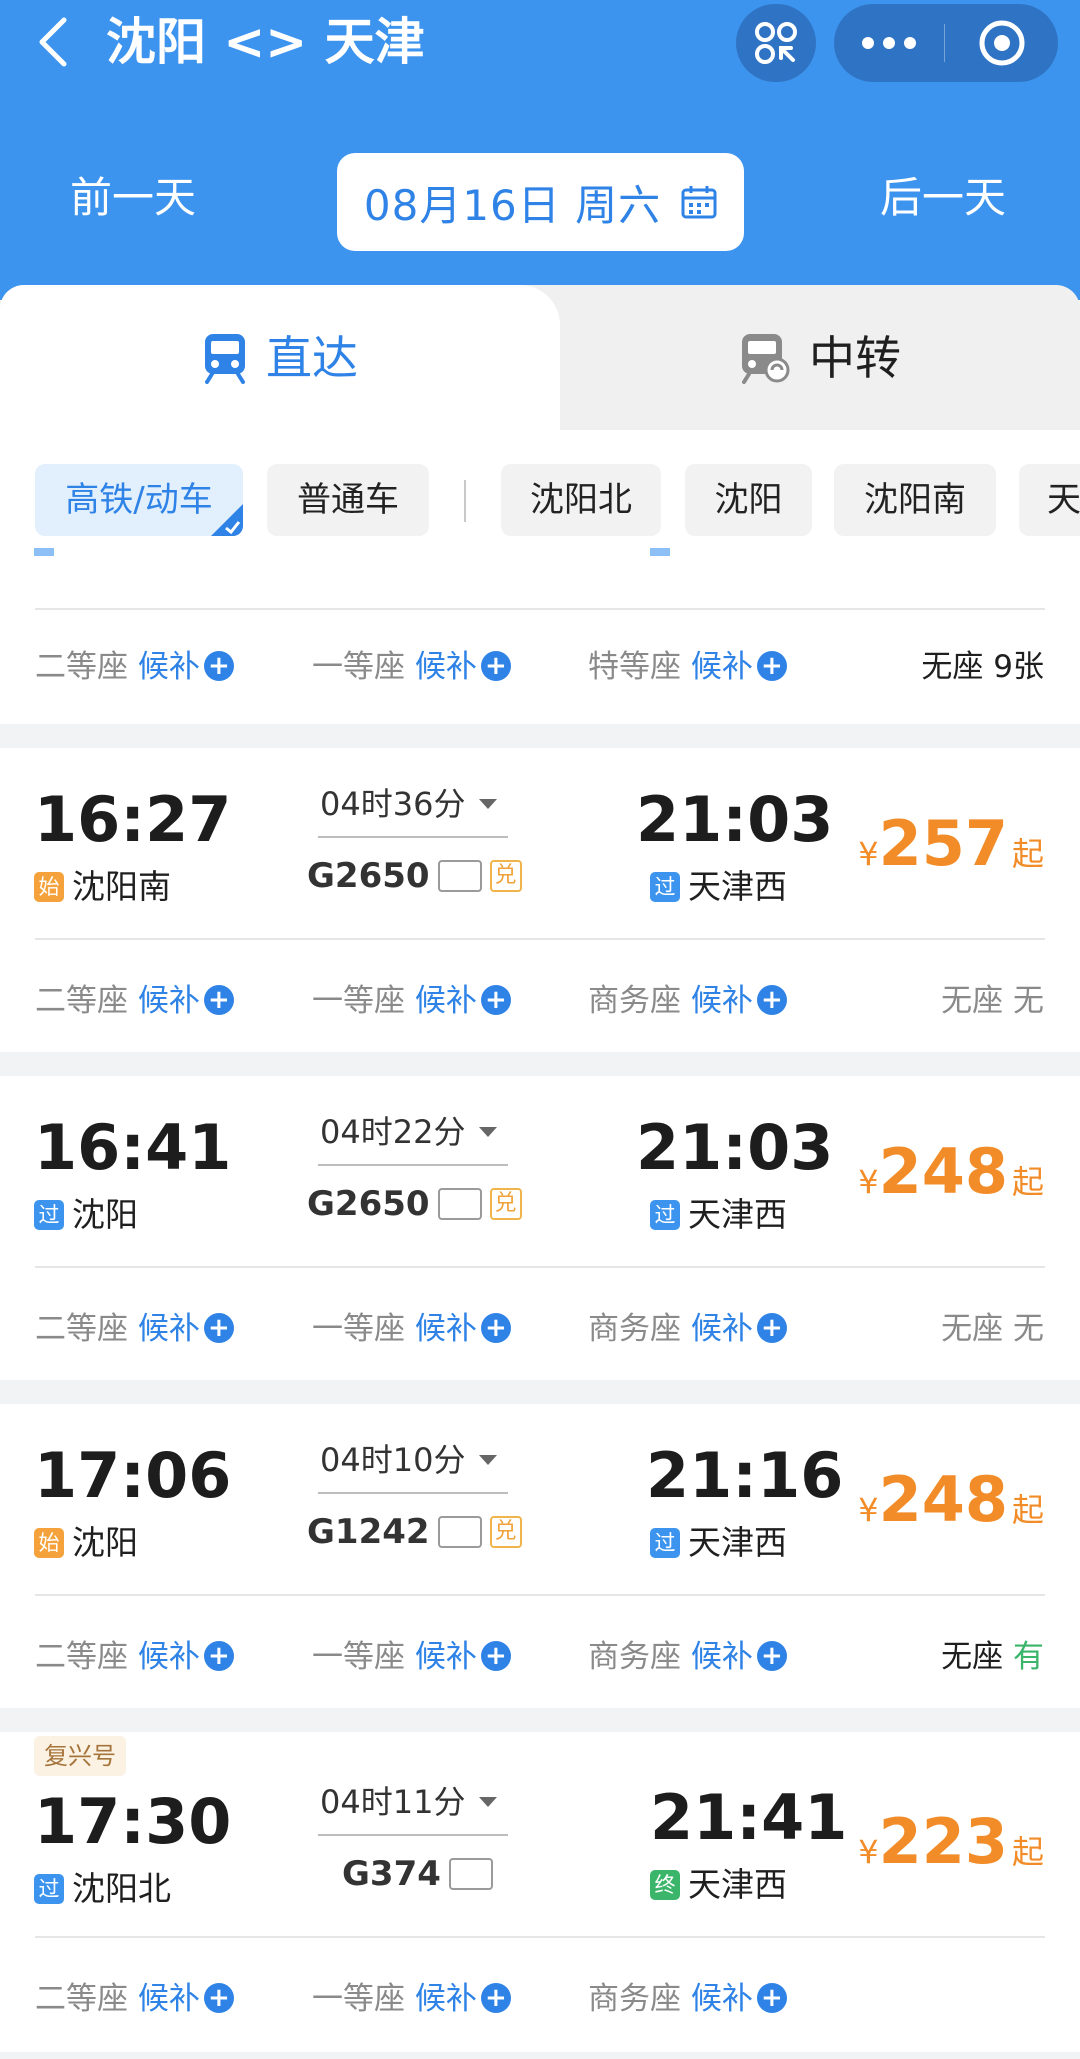 The image size is (1080, 2059). Describe the element at coordinates (488, 1132) in the screenshot. I see `dropdown-triangle-icon` at that location.